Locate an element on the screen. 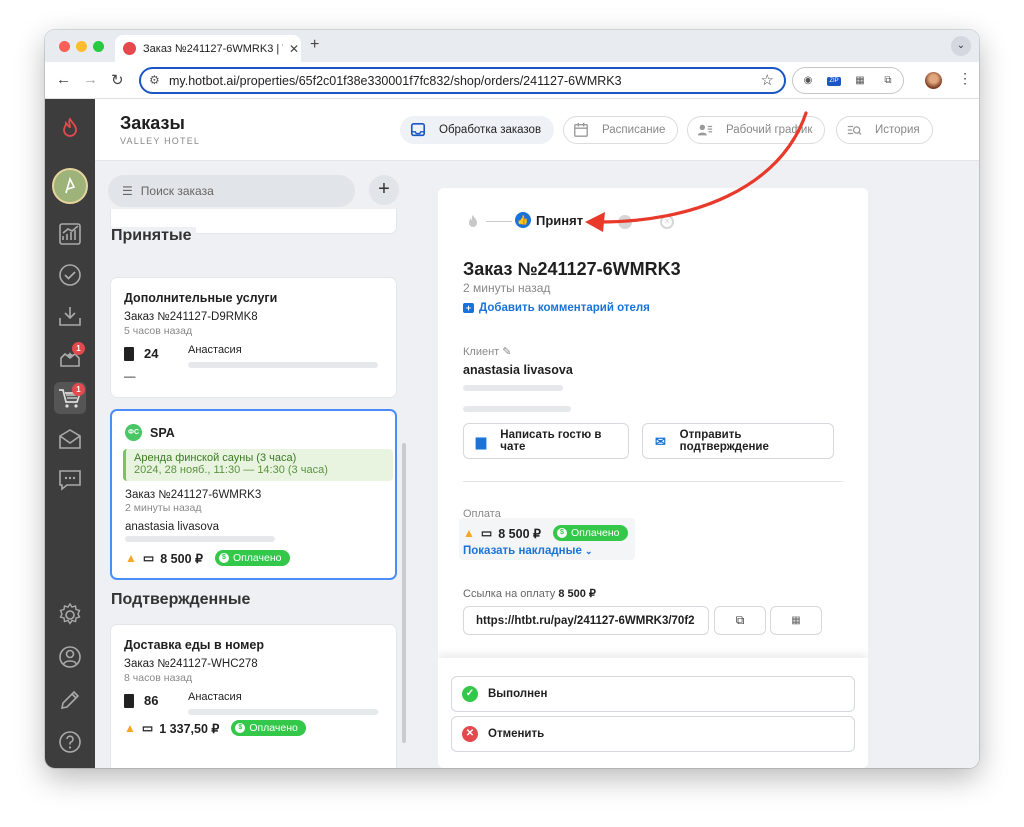  edit-pencil-icon is located at coordinates (70, 700).